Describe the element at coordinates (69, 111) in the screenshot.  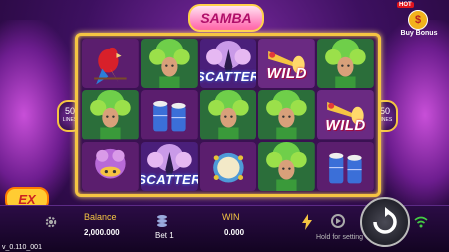
I see `lines-count-left: 50` at that location.